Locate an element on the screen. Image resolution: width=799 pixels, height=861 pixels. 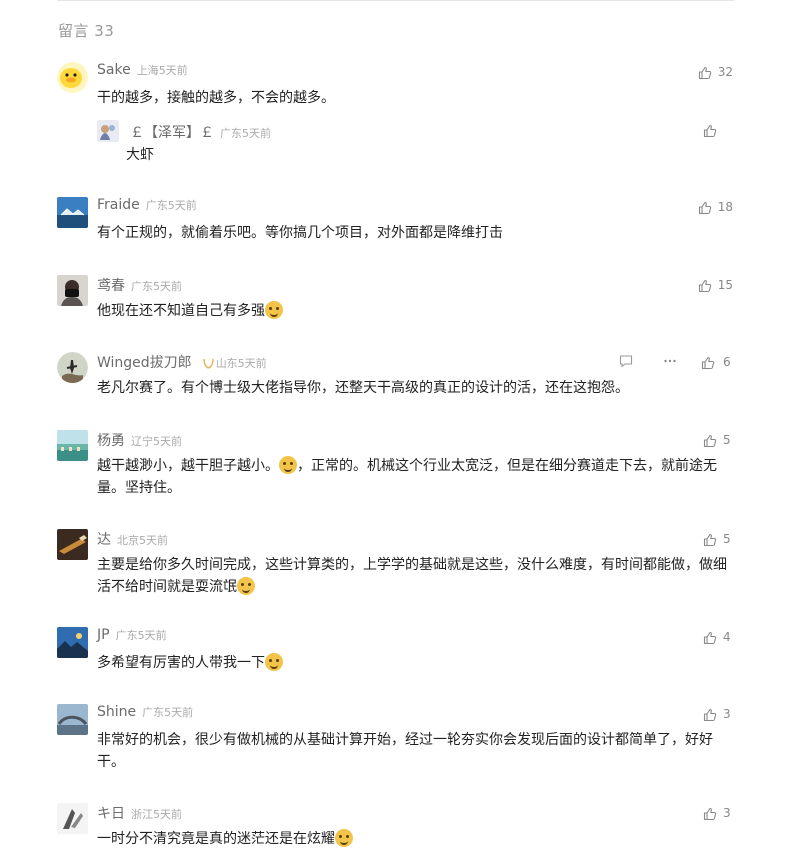
like-count: 18 is located at coordinates (725, 207).